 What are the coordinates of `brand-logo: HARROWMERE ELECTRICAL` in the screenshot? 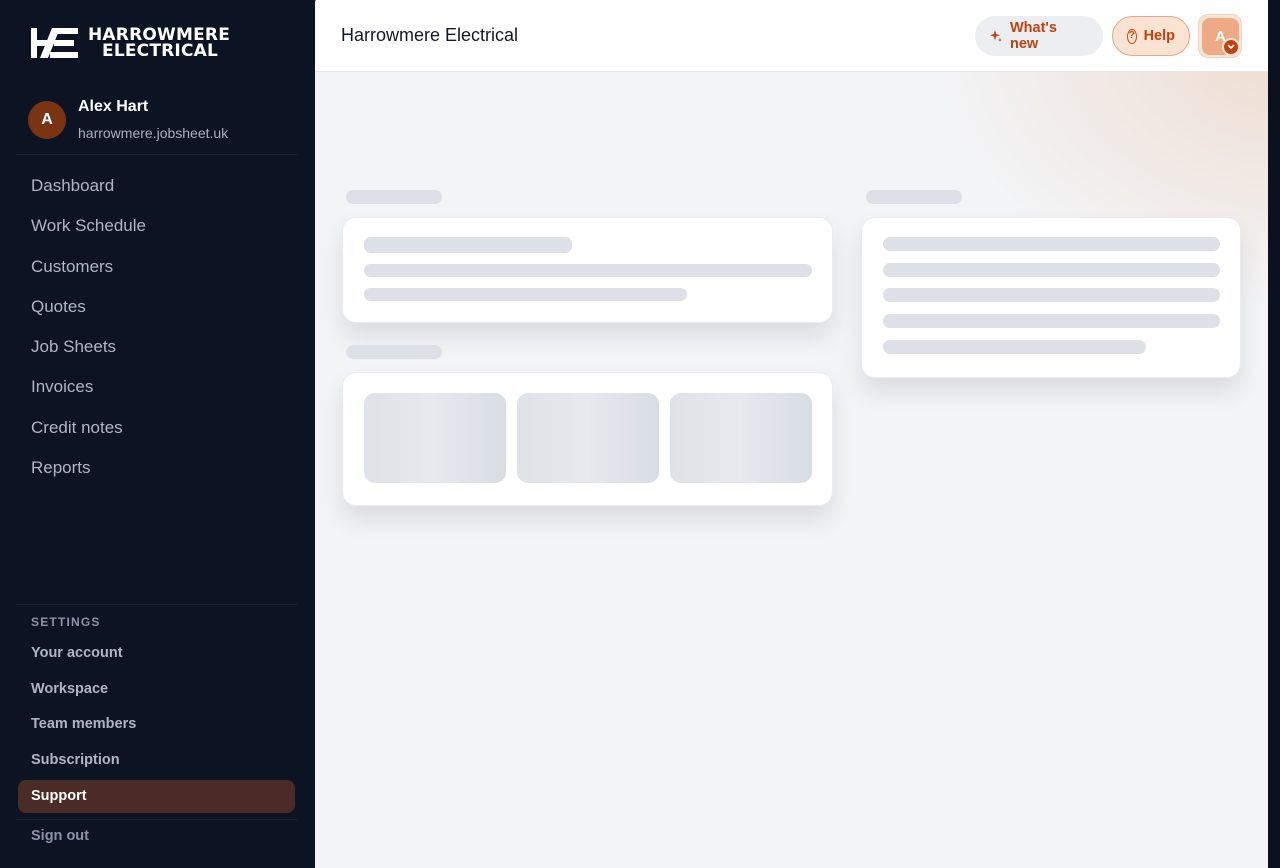 It's located at (130, 43).